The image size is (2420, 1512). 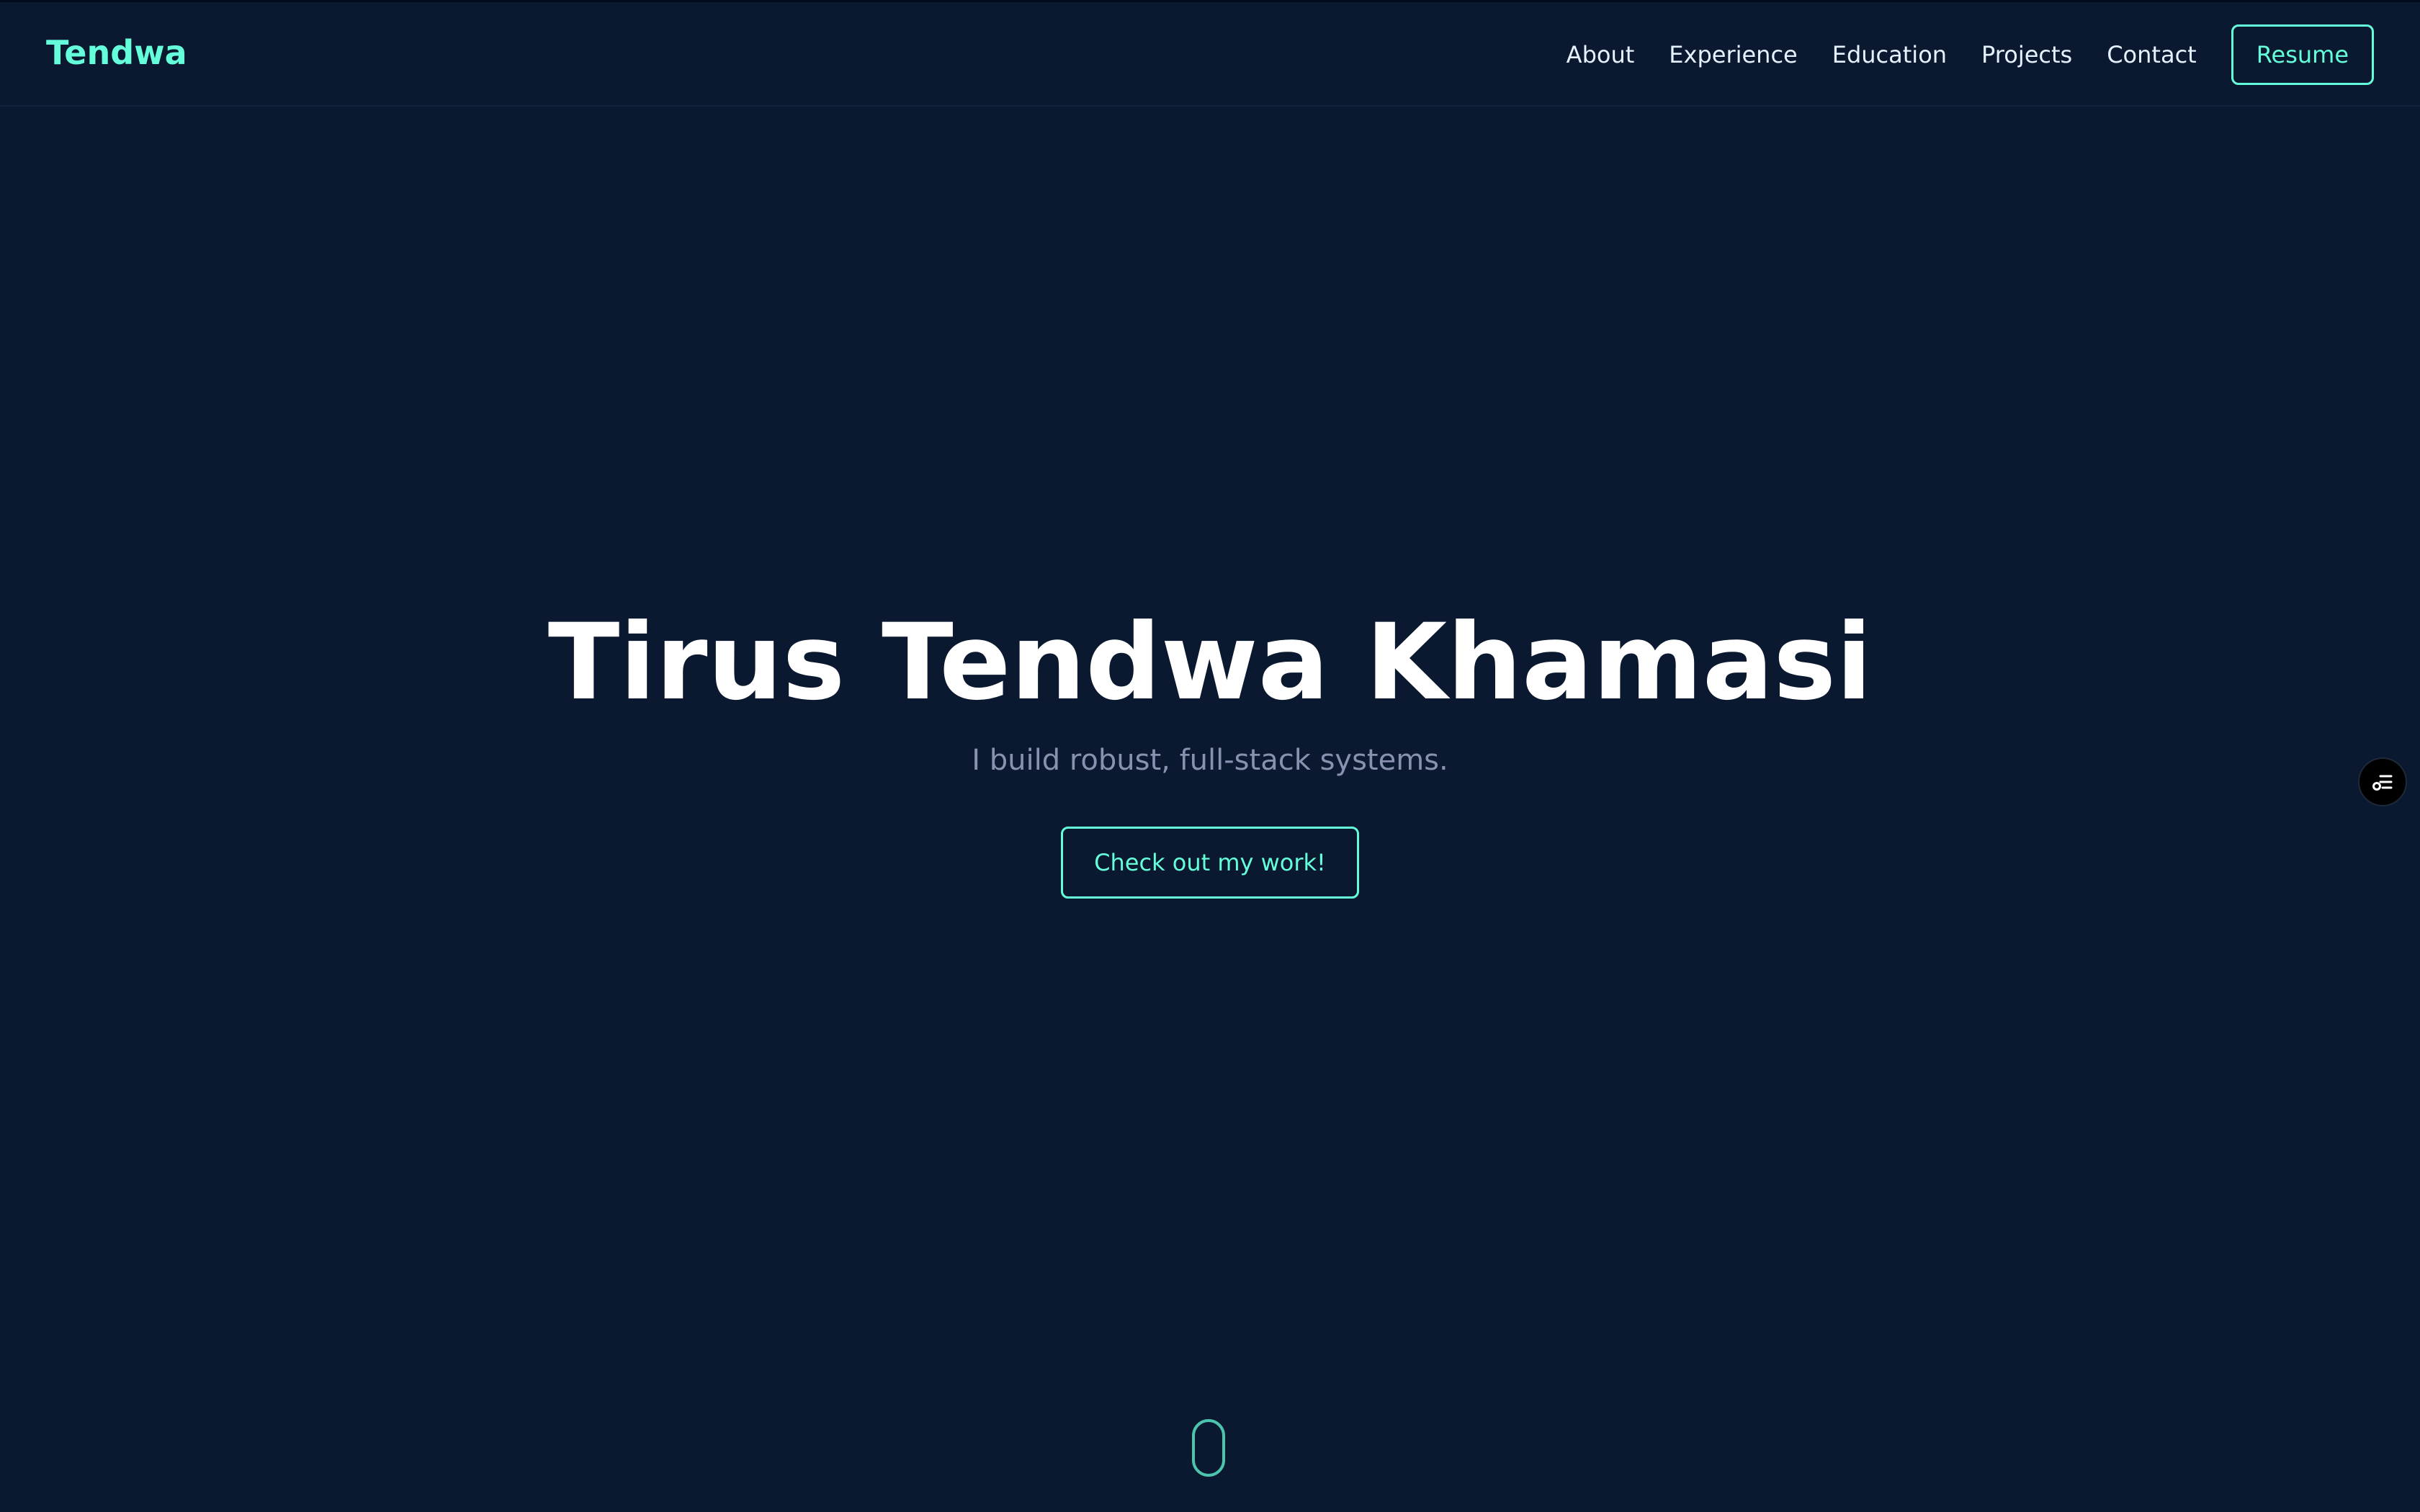 I want to click on nav-link-contact: Contact, so click(x=2152, y=54).